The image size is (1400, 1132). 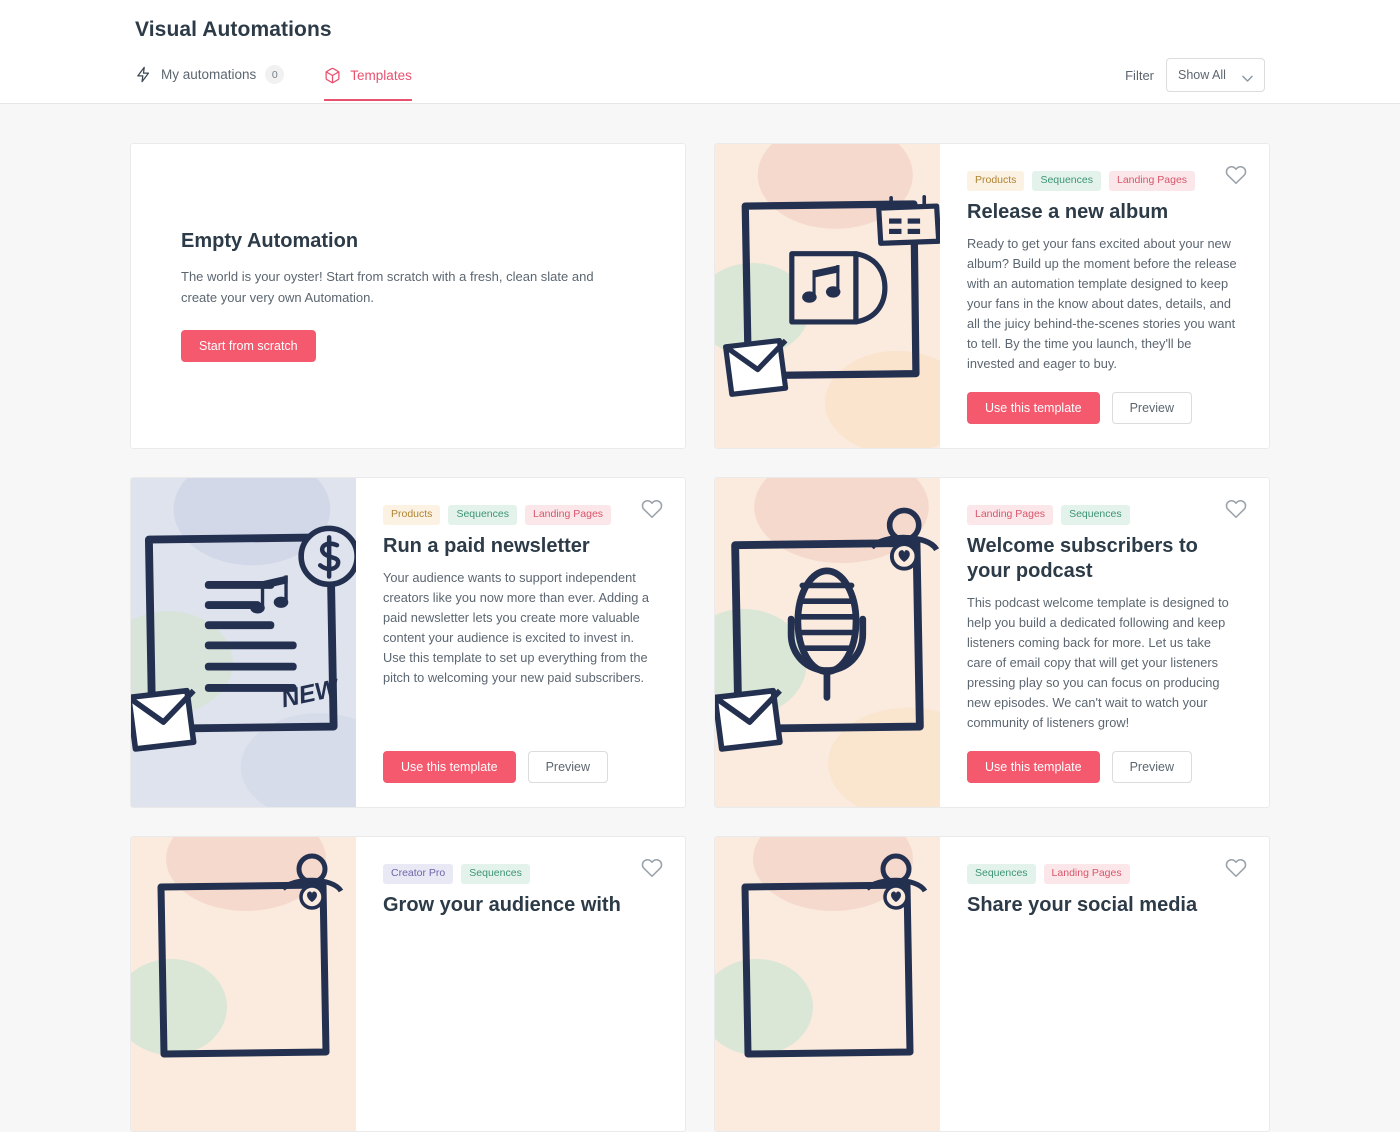 What do you see at coordinates (1202, 75) in the screenshot?
I see `filter-value: Show All` at bounding box center [1202, 75].